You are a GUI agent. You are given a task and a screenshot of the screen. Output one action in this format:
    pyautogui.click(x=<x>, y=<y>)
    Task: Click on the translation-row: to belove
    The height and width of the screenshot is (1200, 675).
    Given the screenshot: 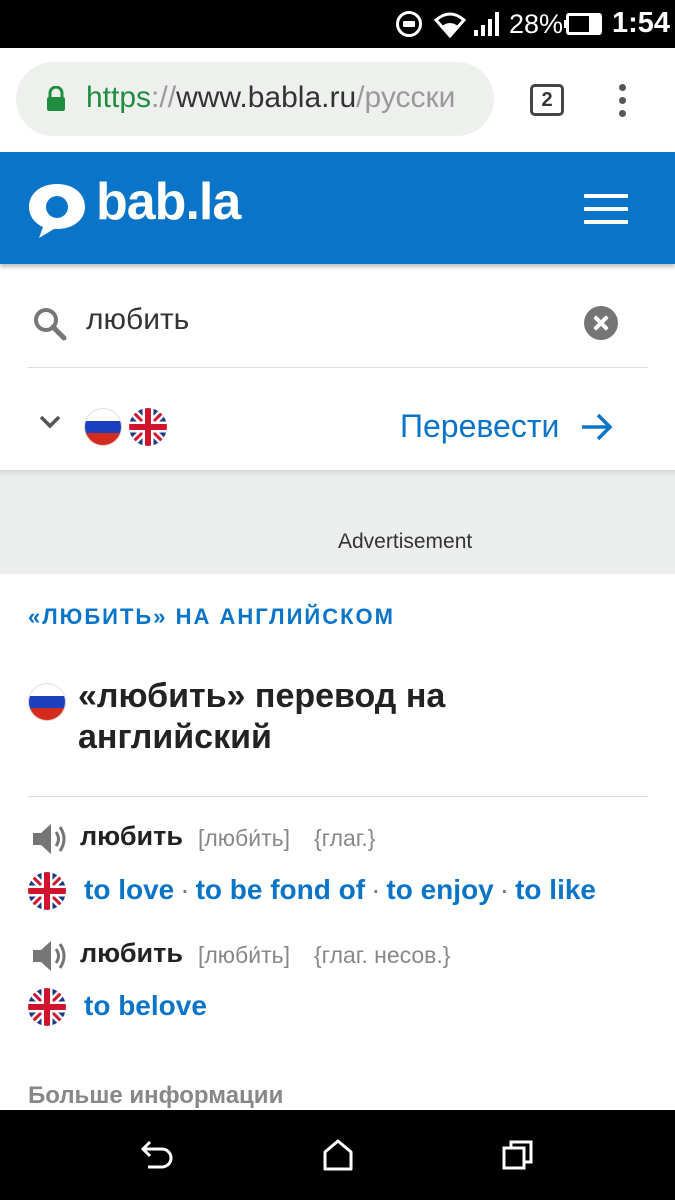 What is the action you would take?
    pyautogui.click(x=338, y=1010)
    